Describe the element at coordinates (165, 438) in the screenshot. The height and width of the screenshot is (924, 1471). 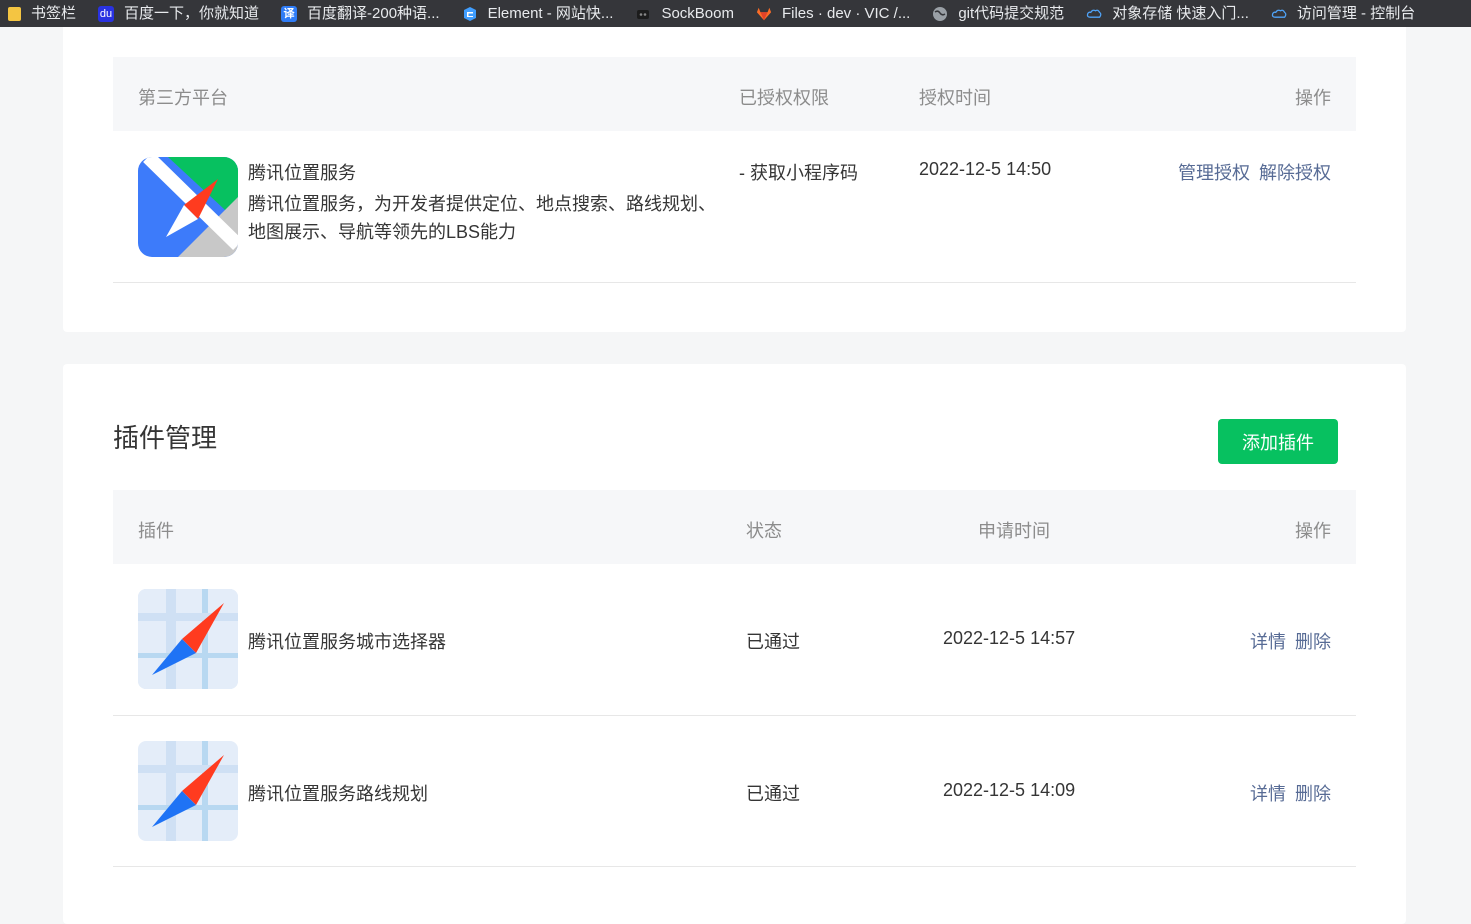
I see `page-title: 插件管理` at that location.